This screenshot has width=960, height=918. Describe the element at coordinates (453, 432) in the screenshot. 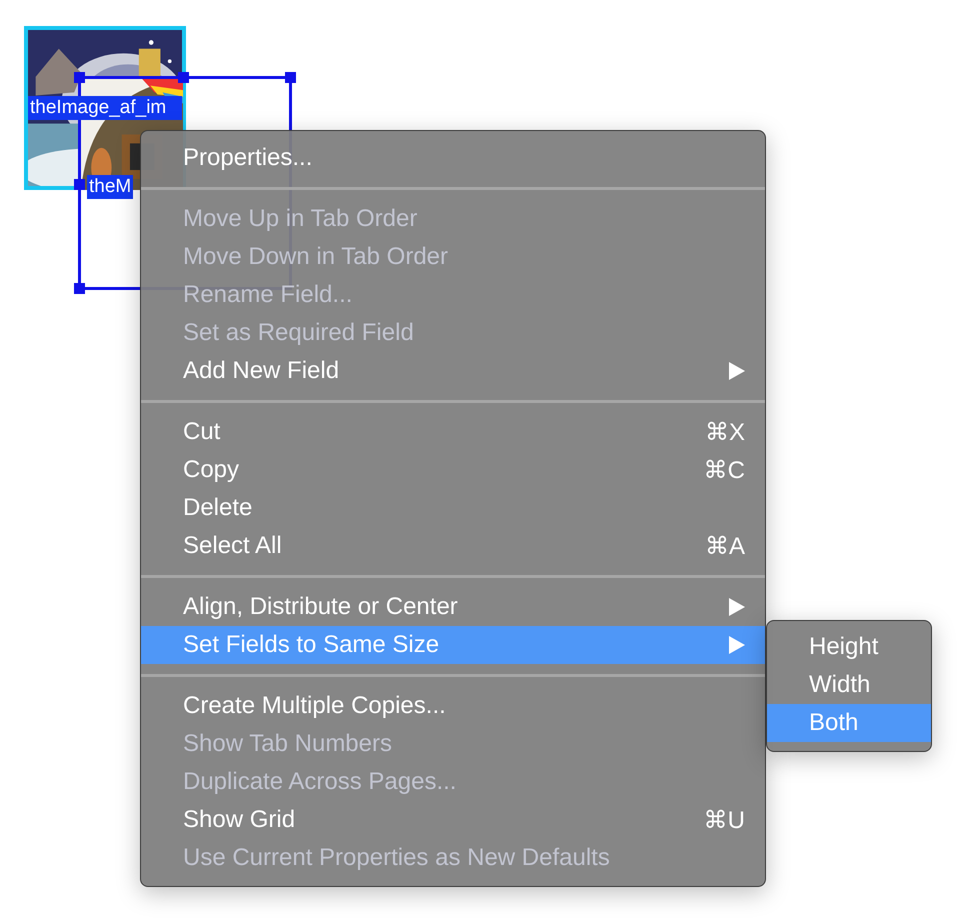

I see `menu-item: Cut ⌘X` at that location.